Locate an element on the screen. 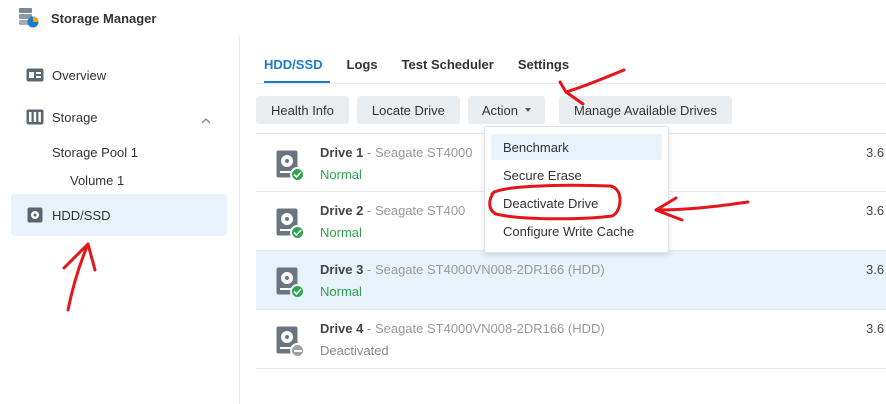 The image size is (886, 404). action-button-label: Action is located at coordinates (499, 110).